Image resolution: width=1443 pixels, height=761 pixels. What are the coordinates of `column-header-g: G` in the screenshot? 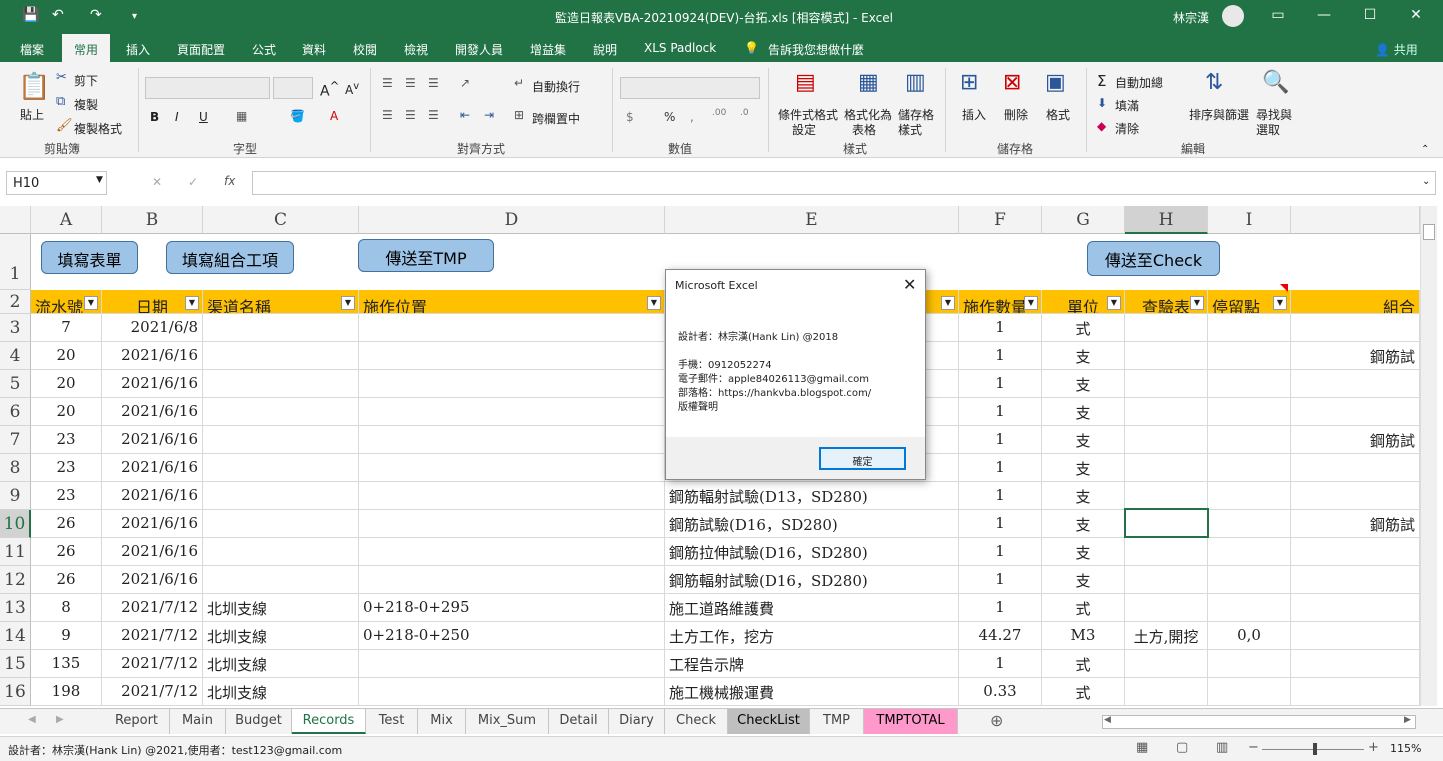 It's located at (1083, 220).